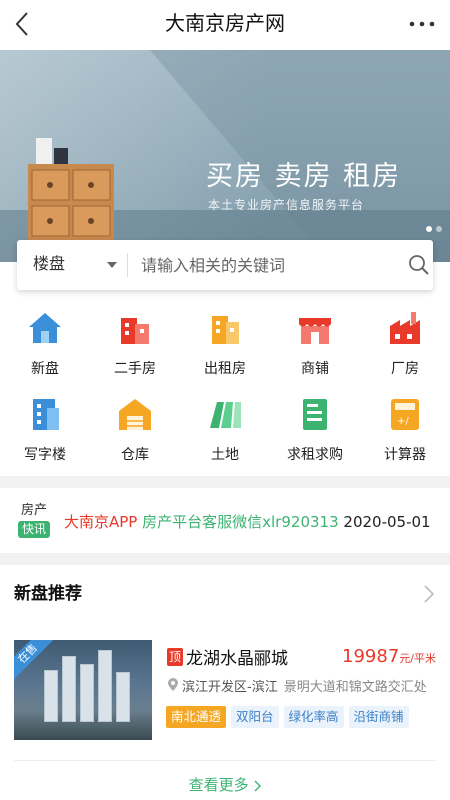 The image size is (450, 800). Describe the element at coordinates (405, 369) in the screenshot. I see `category-label: 厂房` at that location.